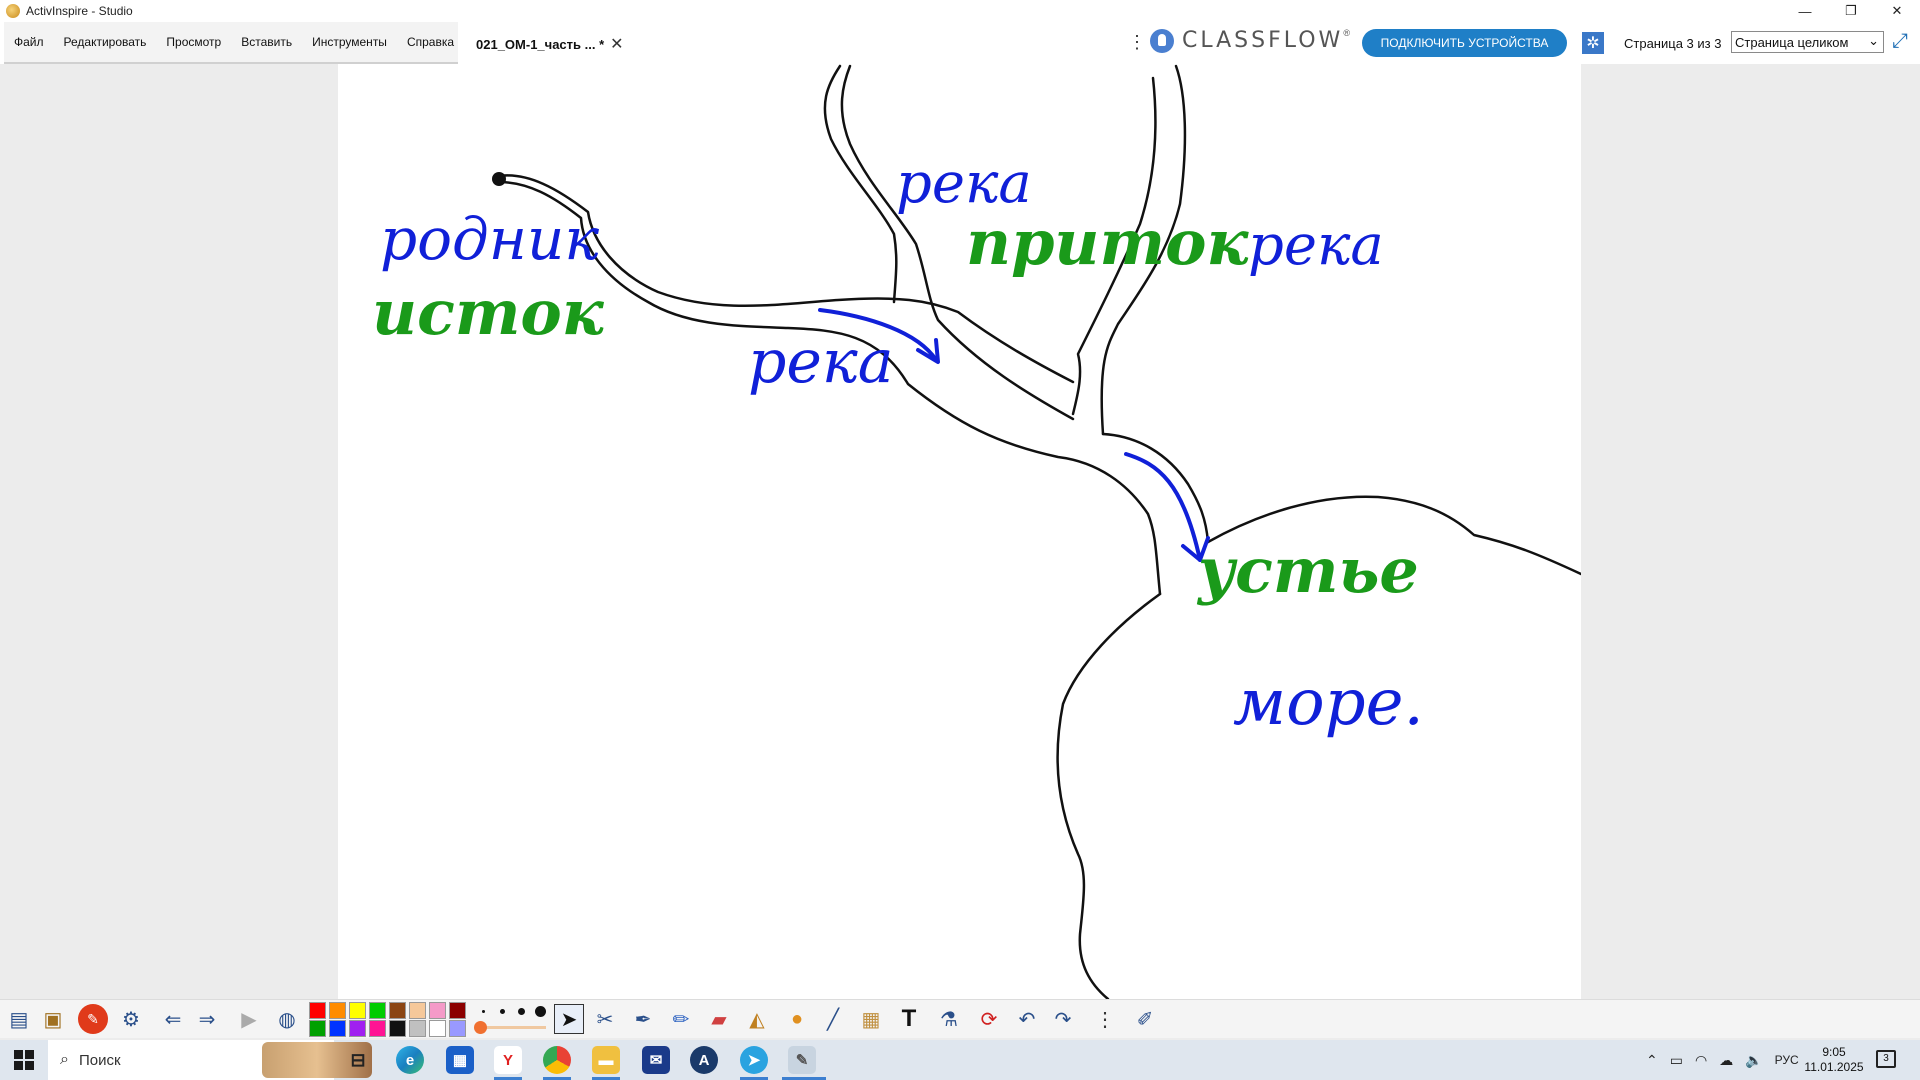 The image size is (1920, 1080). What do you see at coordinates (1145, 1019) in the screenshot?
I see `pin-toolbox-icon: ✐` at bounding box center [1145, 1019].